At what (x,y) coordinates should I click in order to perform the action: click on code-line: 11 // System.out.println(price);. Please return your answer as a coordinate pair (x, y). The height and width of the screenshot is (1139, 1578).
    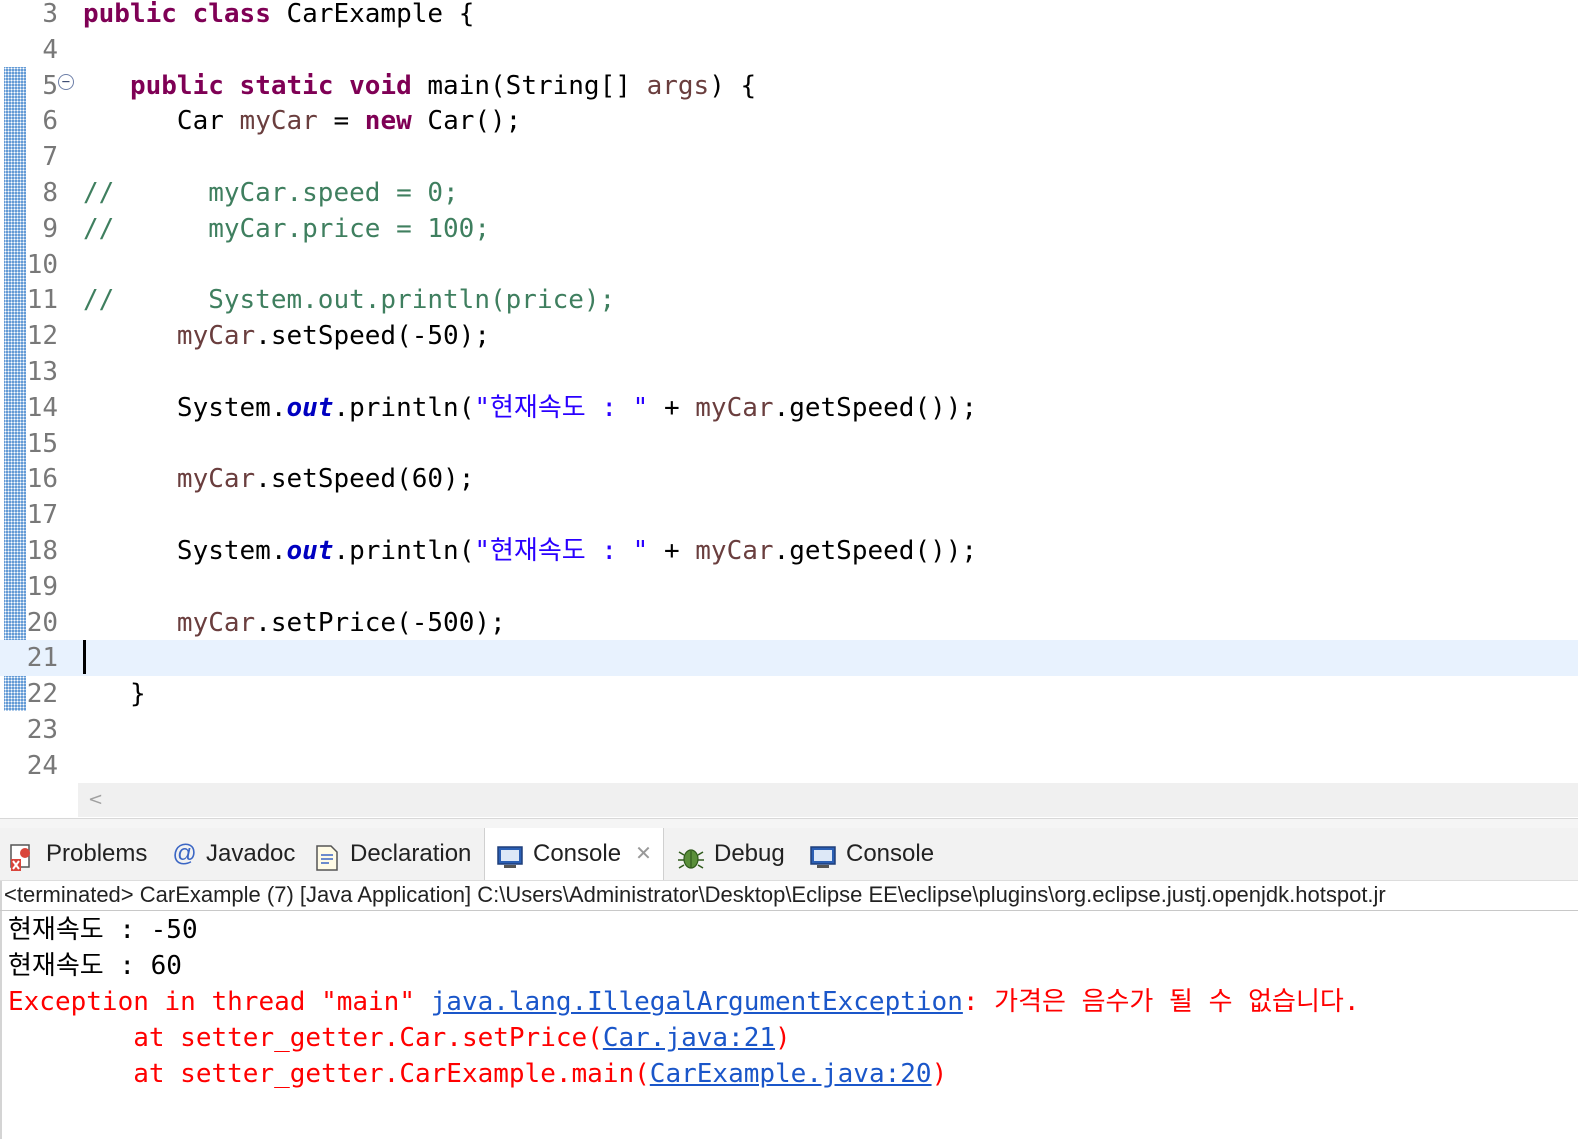
    Looking at the image, I should click on (789, 300).